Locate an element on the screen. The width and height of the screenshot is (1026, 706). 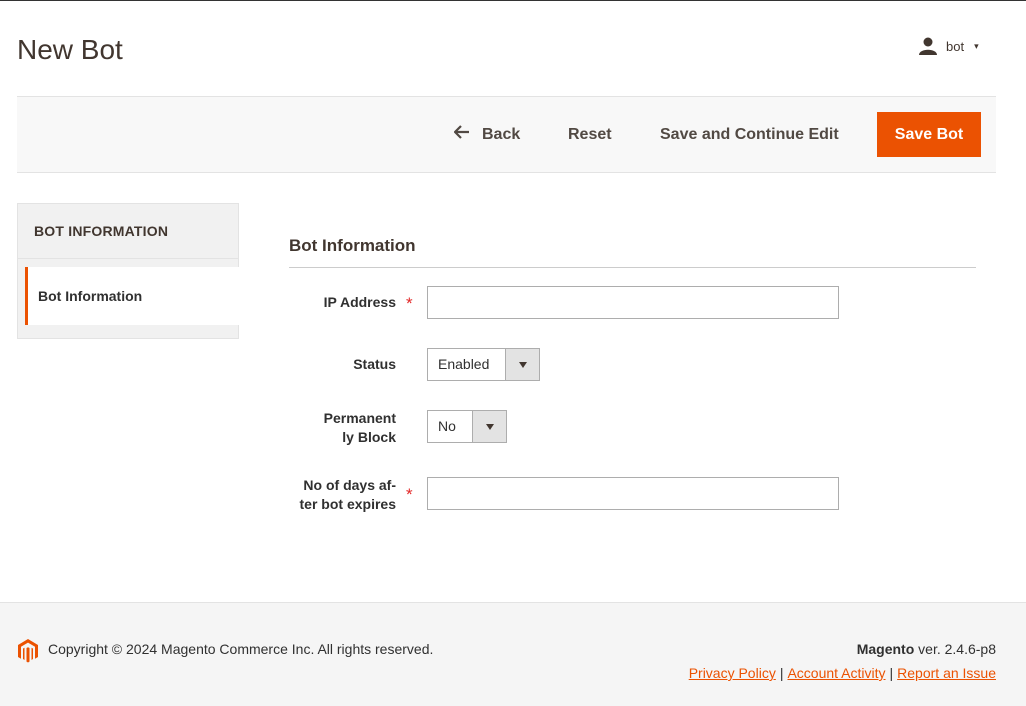
brand-name: Magento is located at coordinates (885, 649).